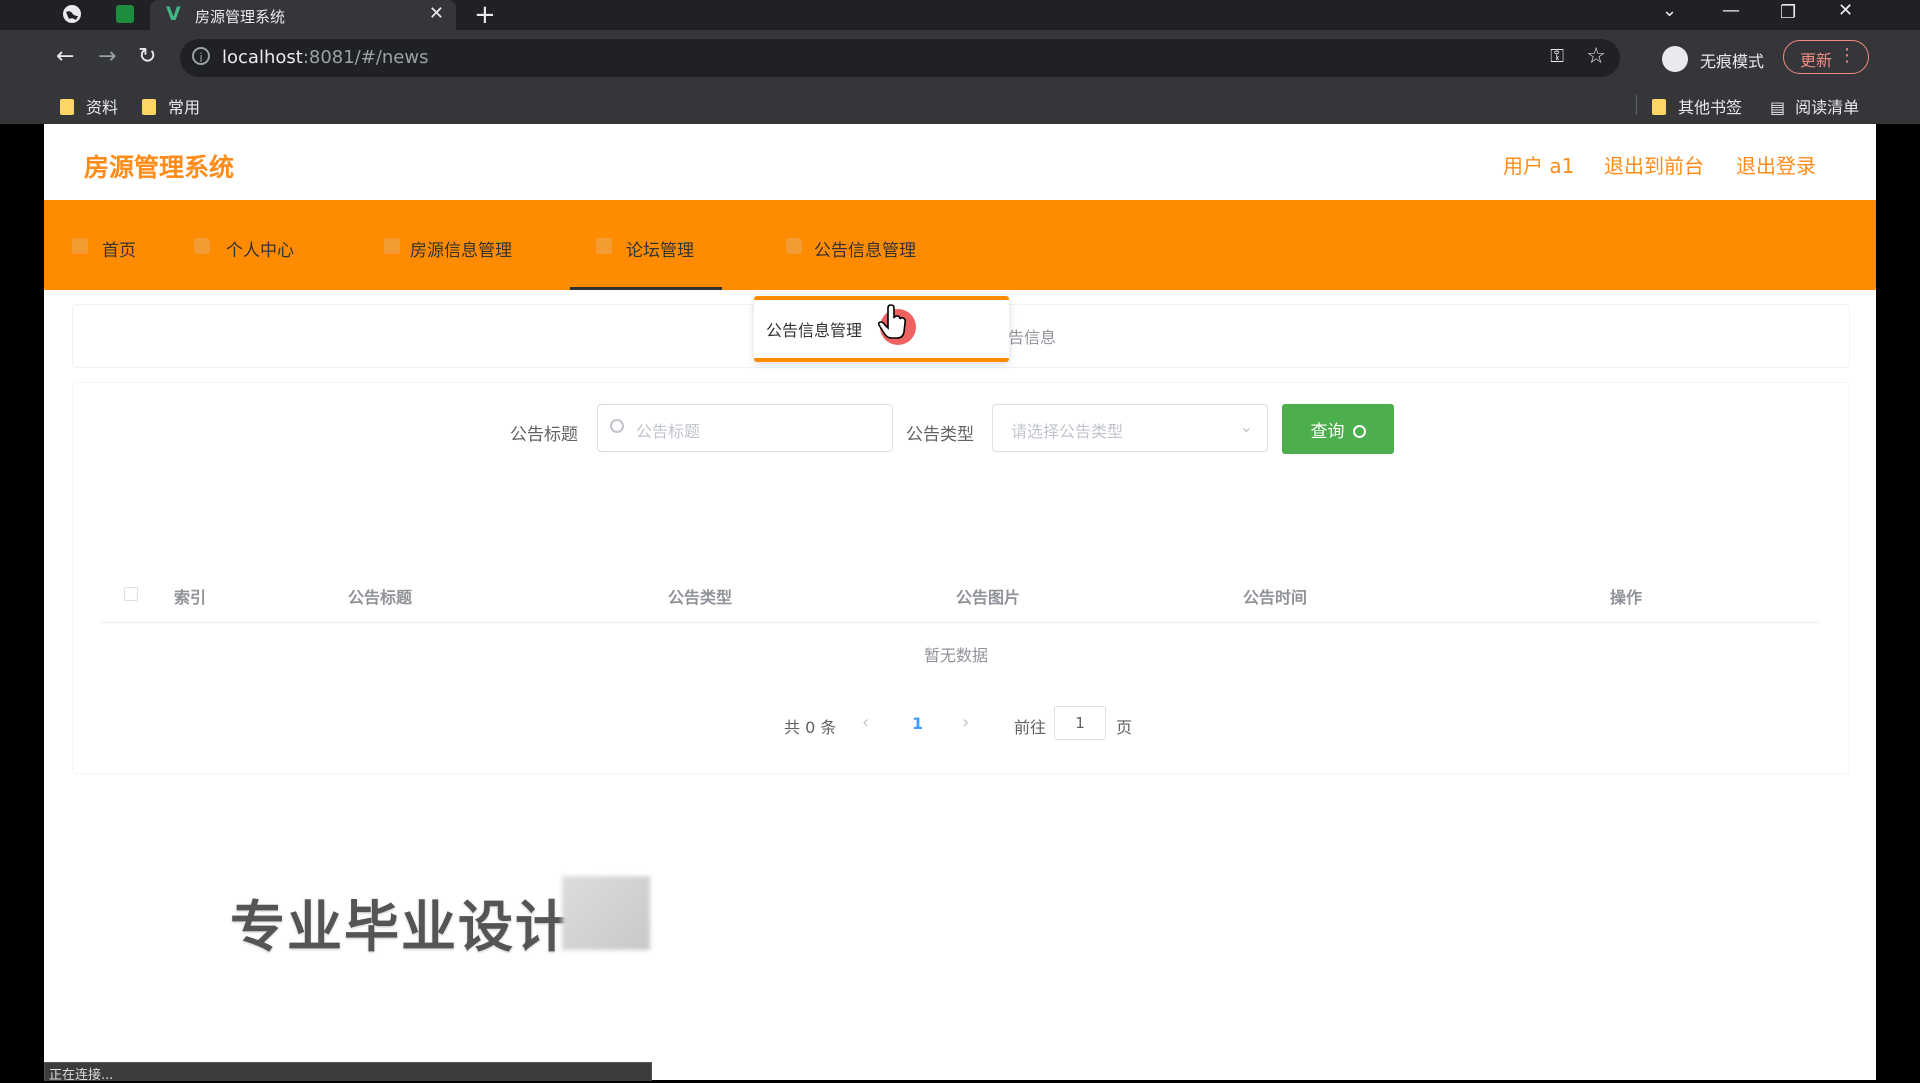 This screenshot has width=1920, height=1083. What do you see at coordinates (700, 597) in the screenshot?
I see `col-type: 公告类型` at bounding box center [700, 597].